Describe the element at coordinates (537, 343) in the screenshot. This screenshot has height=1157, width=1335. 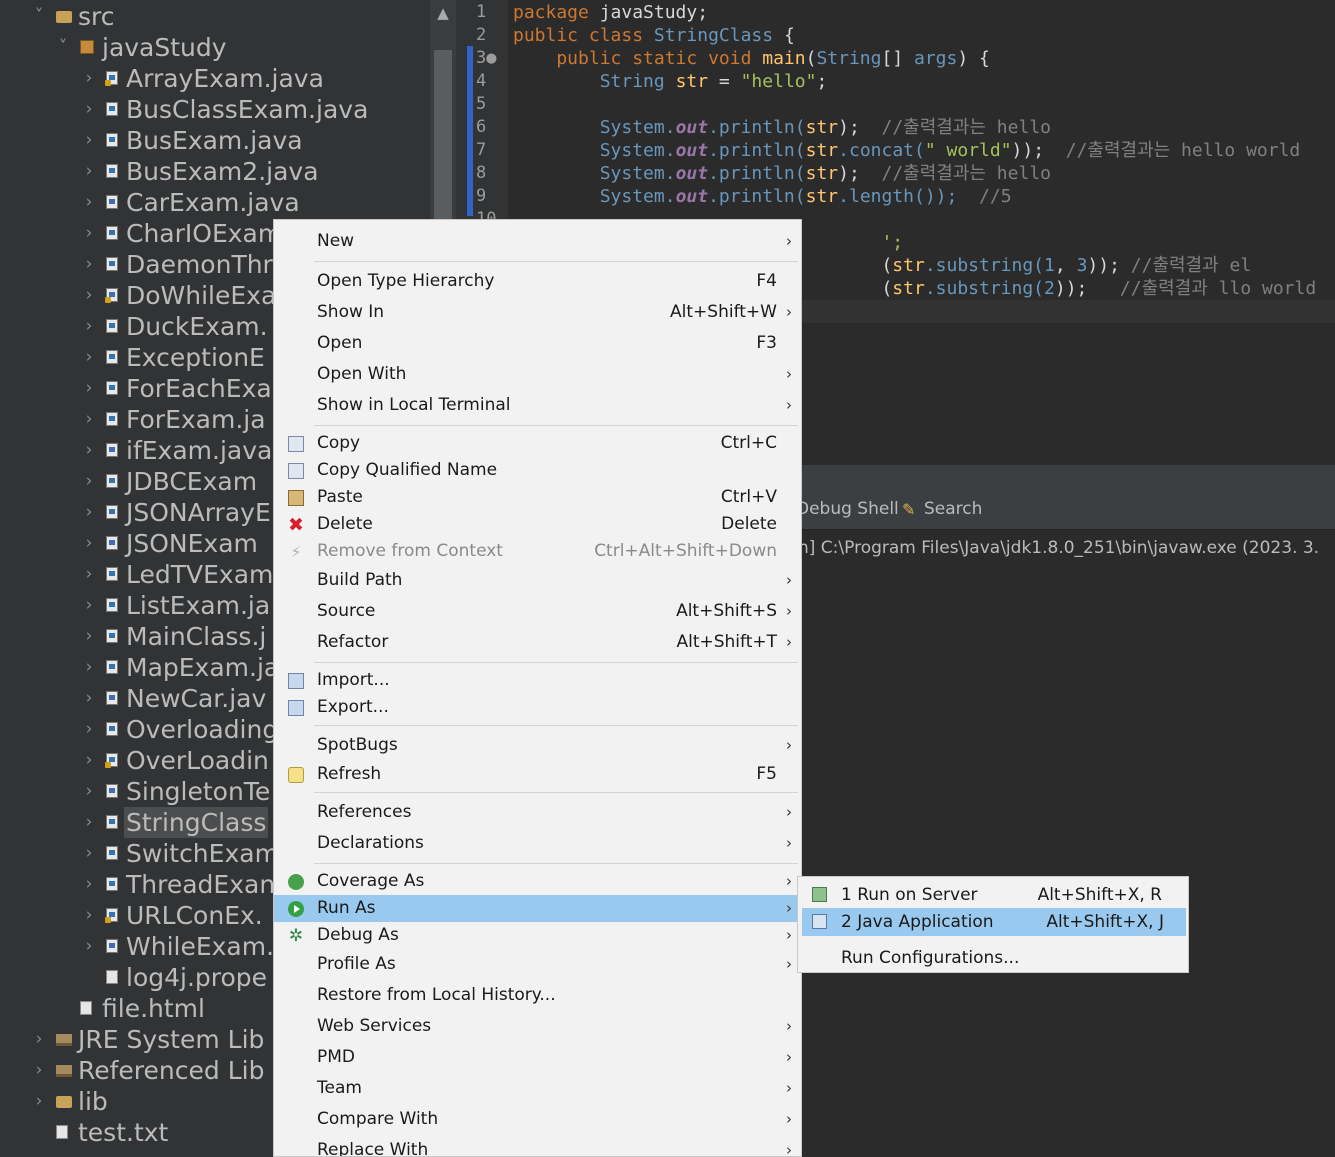
I see `menu-item-open: Open F3` at that location.